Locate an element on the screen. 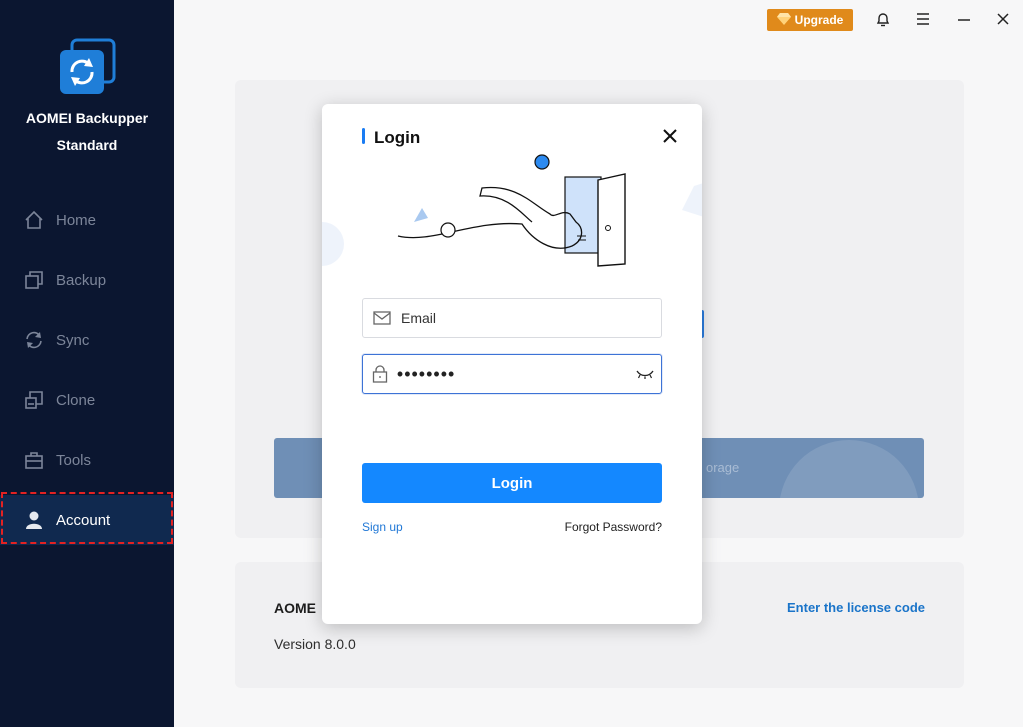 The image size is (1023, 727). clone-icon is located at coordinates (34, 400).